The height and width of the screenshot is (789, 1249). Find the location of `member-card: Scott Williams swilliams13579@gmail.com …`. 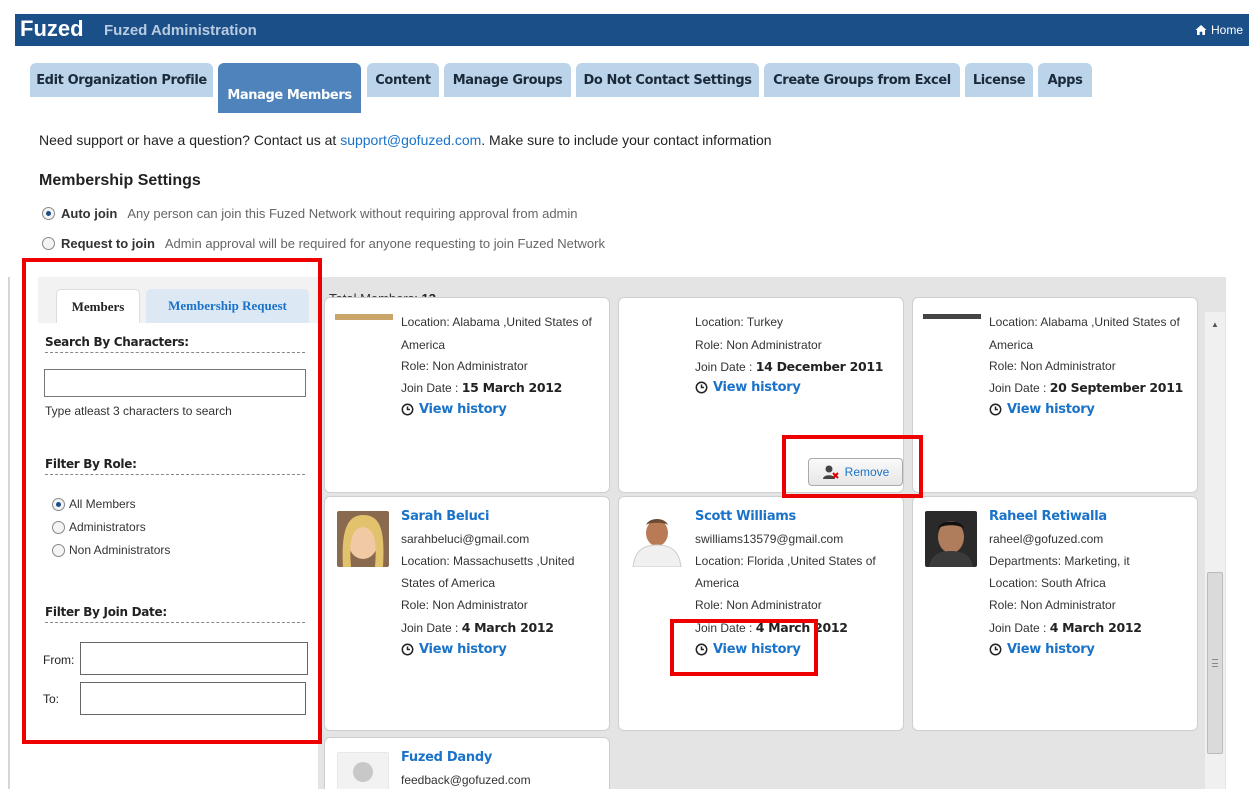

member-card: Scott Williams swilliams13579@gmail.com … is located at coordinates (761, 613).